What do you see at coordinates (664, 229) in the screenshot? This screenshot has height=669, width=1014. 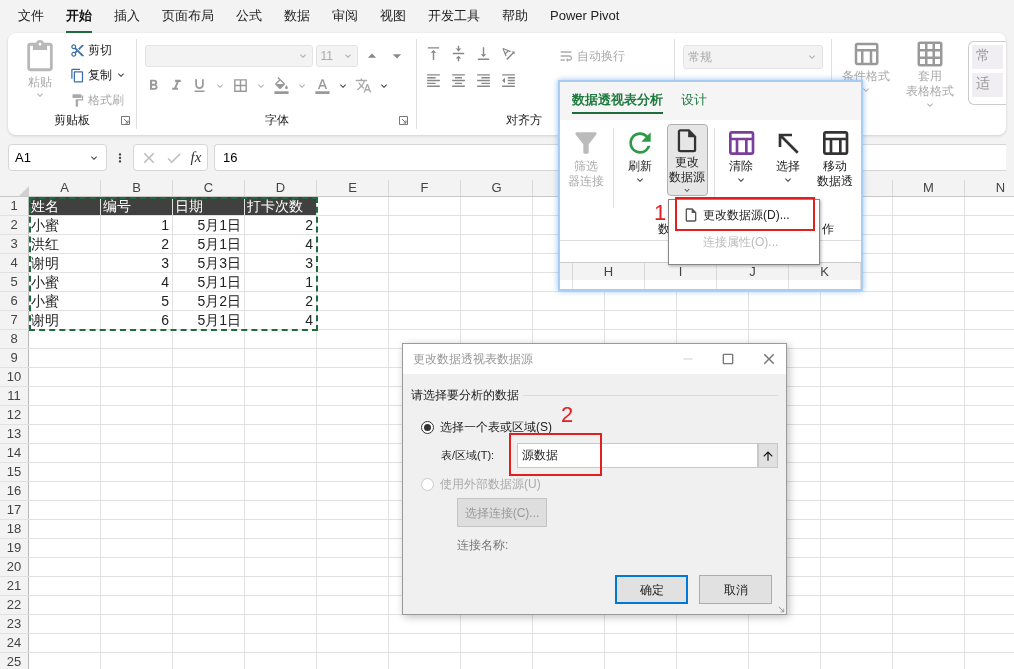 I see `group-label: 数` at bounding box center [664, 229].